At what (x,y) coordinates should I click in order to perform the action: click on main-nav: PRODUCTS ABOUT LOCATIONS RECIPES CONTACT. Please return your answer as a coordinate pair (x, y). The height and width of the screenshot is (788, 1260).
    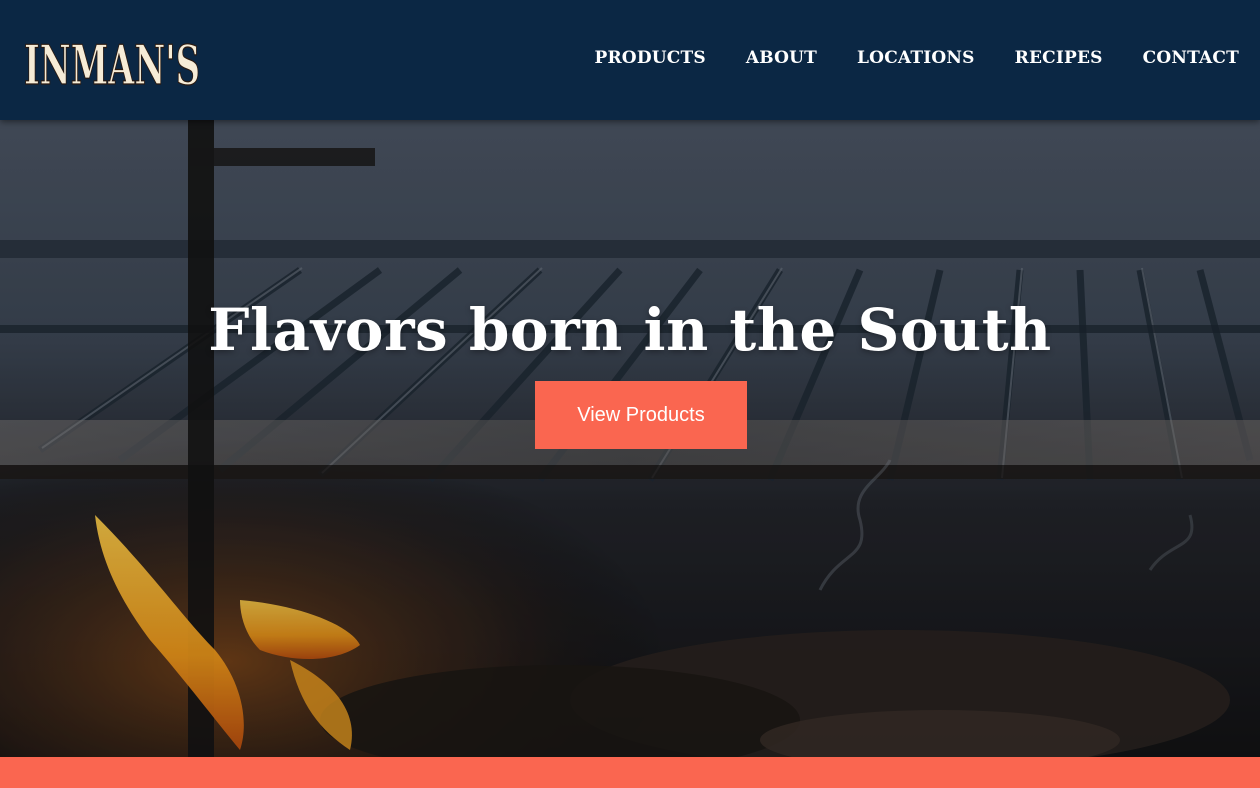
    Looking at the image, I should click on (917, 58).